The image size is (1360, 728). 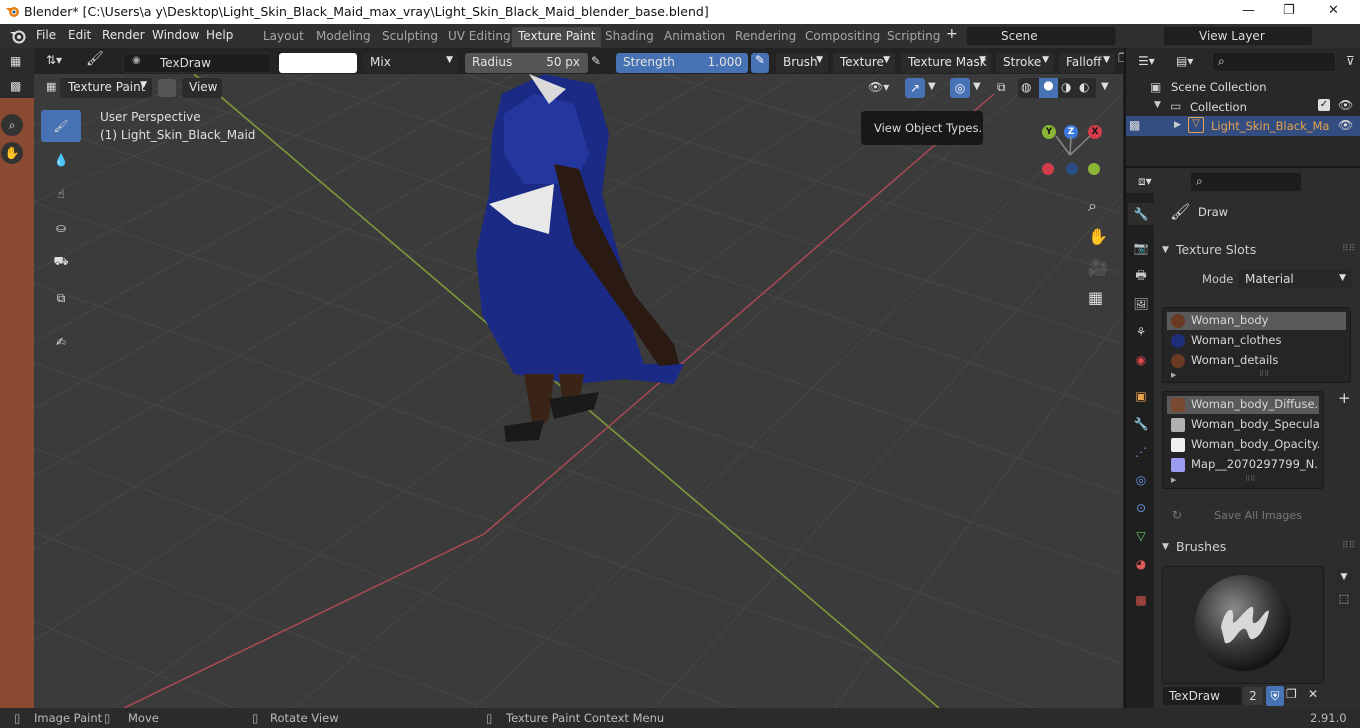 I want to click on save-all-images-button: Save All Images, so click(x=1258, y=516).